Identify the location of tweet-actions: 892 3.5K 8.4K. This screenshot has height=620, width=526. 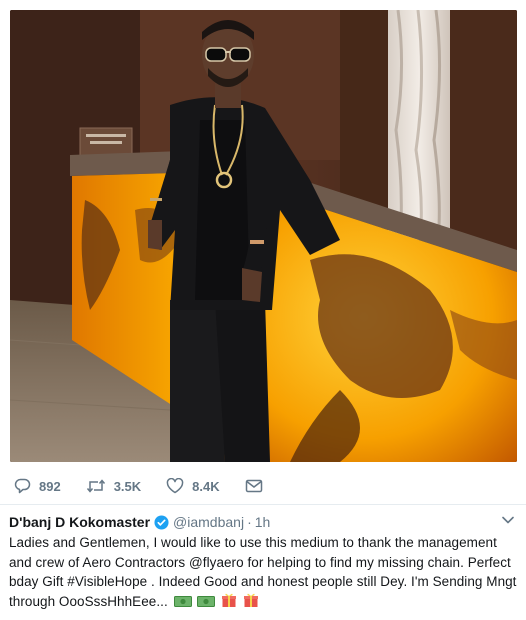
(263, 486).